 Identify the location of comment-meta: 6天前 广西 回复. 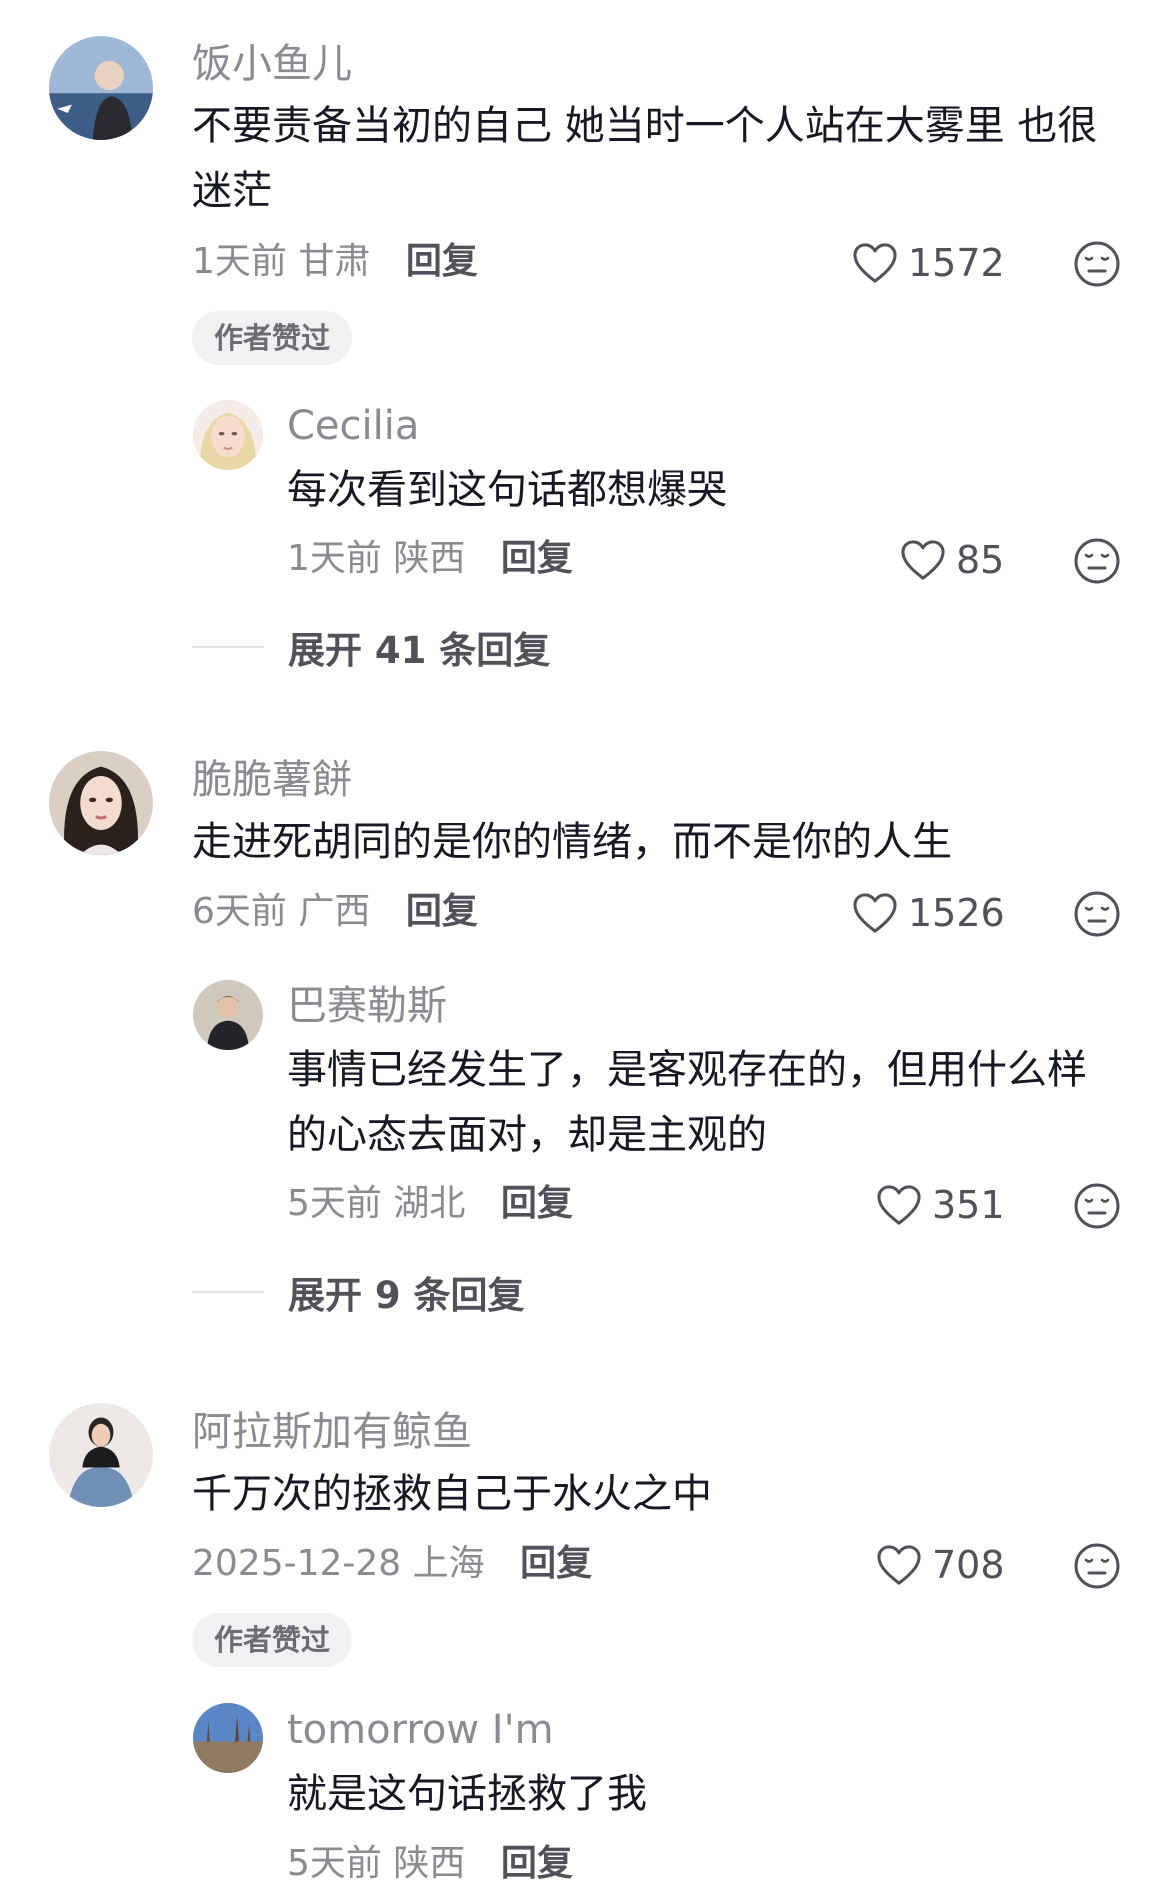
(335, 912).